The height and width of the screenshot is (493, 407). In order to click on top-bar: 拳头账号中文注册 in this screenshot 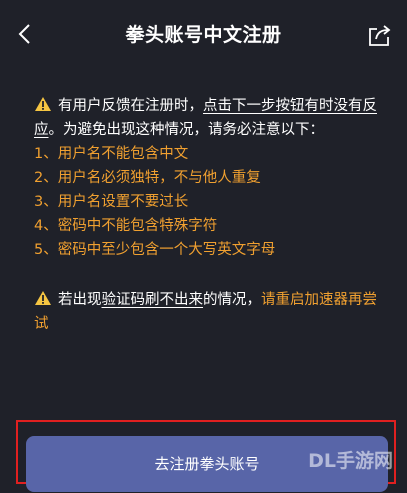, I will do `click(203, 34)`.